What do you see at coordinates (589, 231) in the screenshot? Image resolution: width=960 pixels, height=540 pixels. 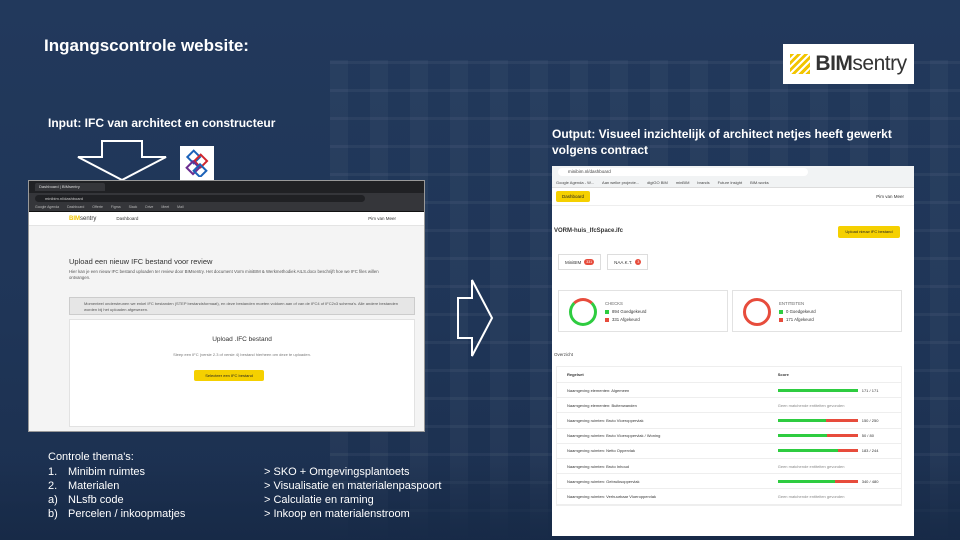 I see `project-title: VORM-huis_IfcSpace.ifc` at bounding box center [589, 231].